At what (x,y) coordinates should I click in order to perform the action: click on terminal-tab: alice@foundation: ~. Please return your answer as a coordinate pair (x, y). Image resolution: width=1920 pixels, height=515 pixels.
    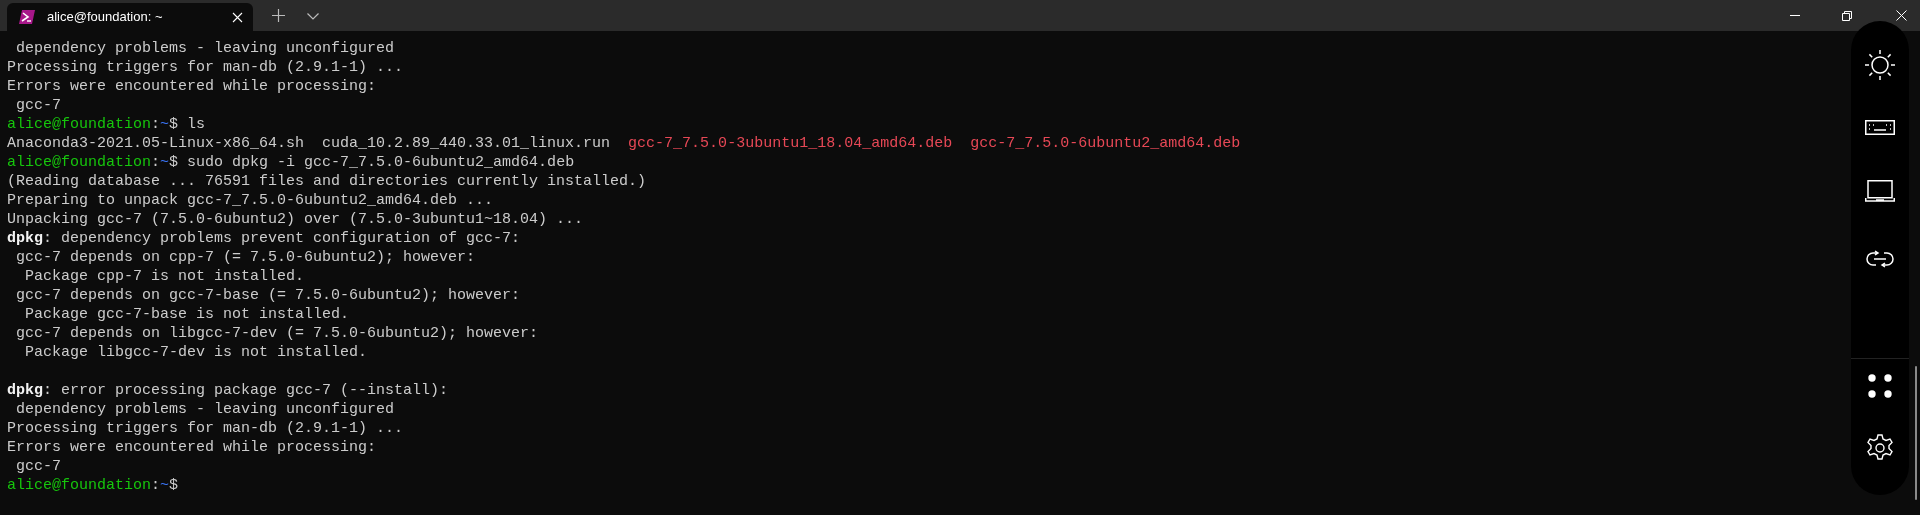
    Looking at the image, I should click on (130, 17).